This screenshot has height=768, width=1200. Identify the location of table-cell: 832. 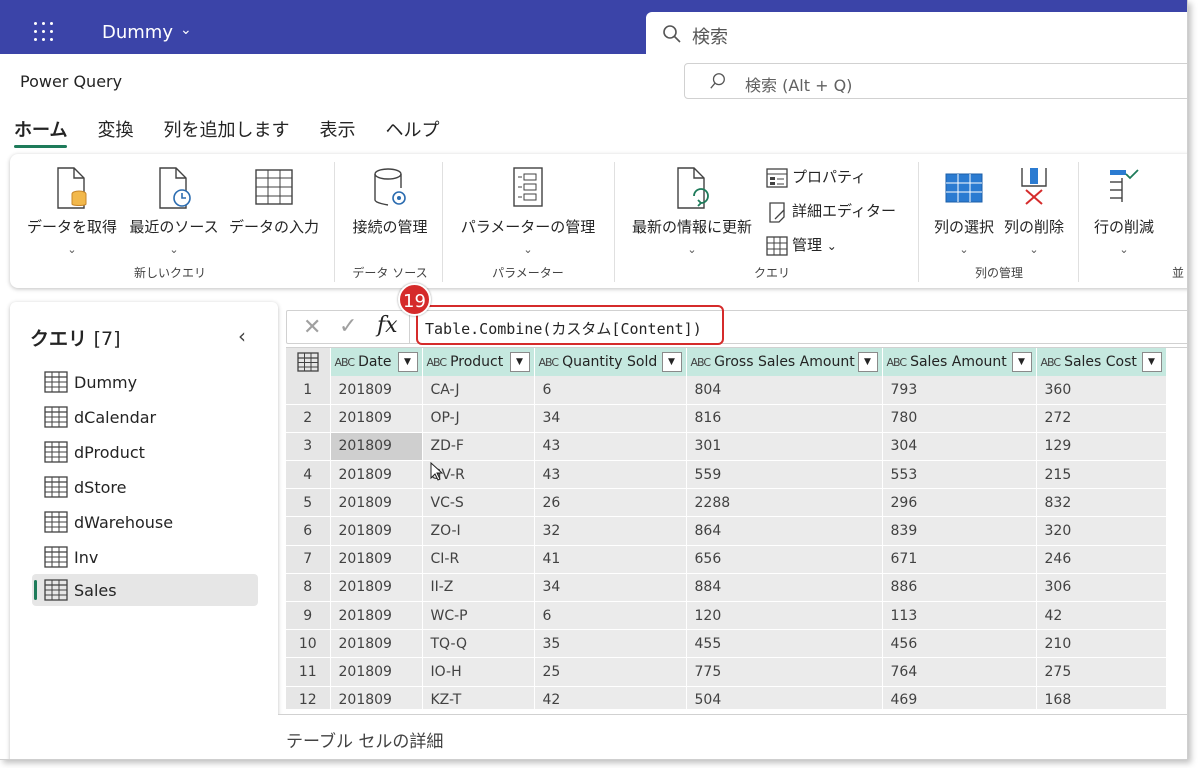
(1101, 503).